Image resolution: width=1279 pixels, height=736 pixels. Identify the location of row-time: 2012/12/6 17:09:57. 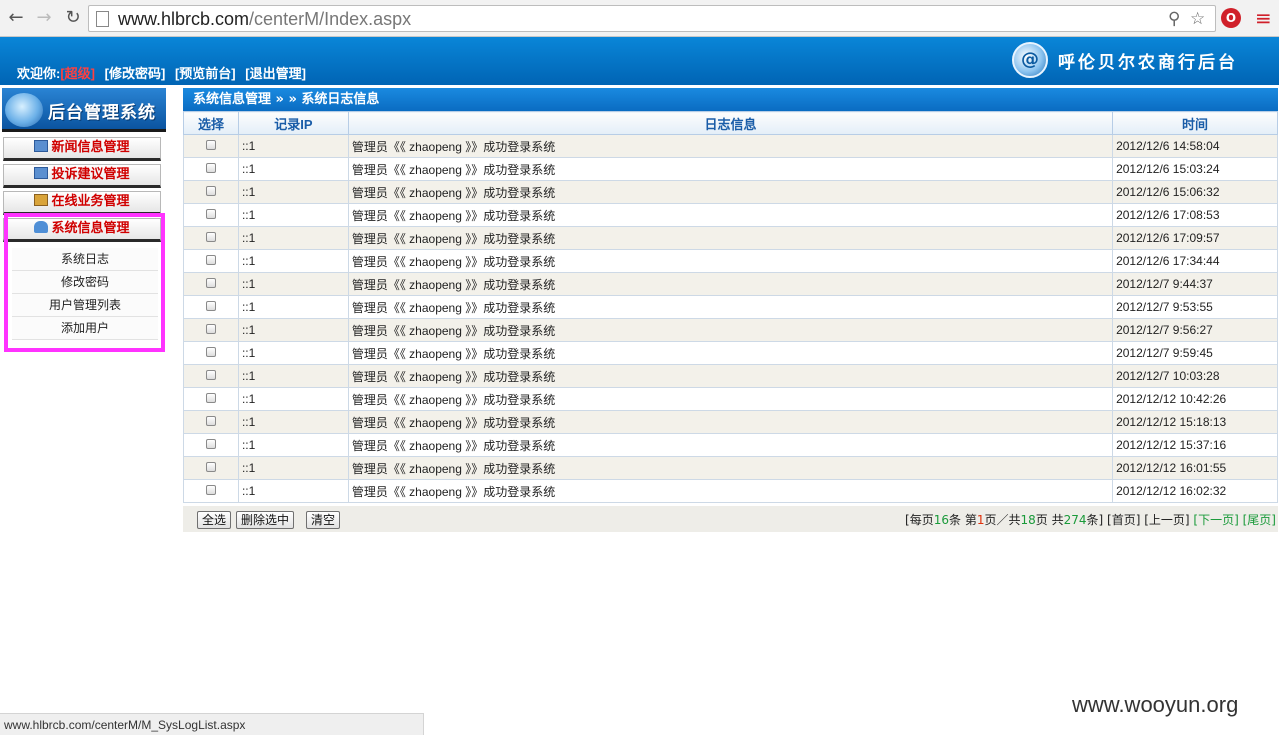
(1195, 238).